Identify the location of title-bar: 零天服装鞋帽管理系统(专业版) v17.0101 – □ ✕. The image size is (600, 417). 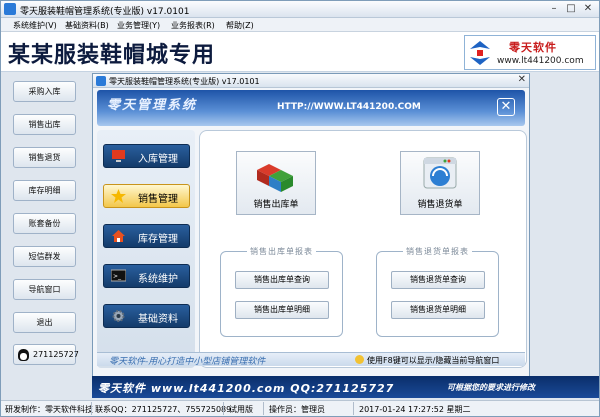
(300, 9).